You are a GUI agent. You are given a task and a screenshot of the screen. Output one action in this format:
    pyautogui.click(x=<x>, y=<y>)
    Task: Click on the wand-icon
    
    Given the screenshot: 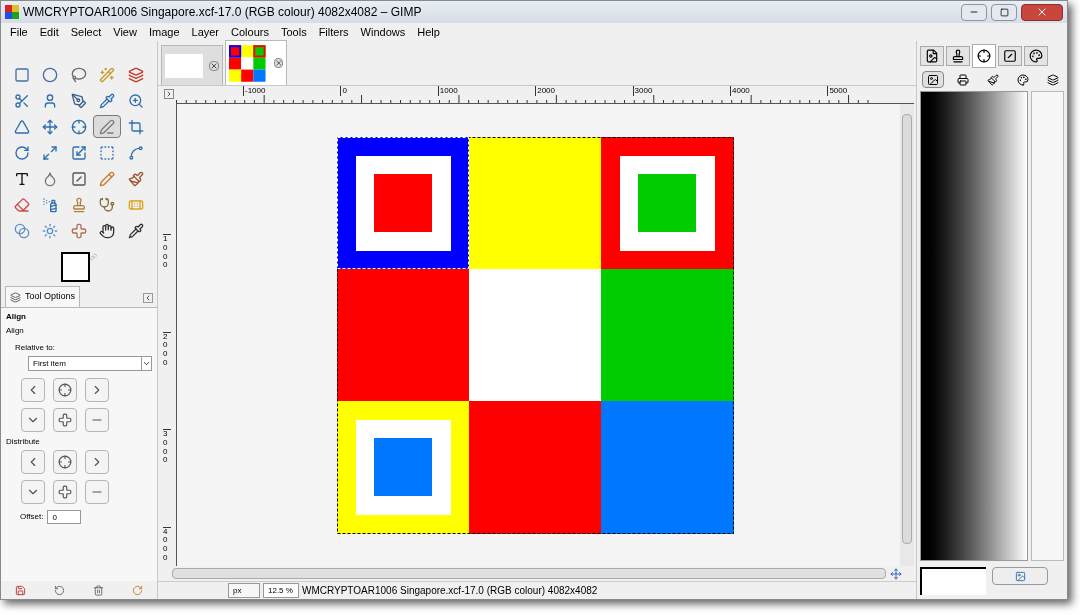 What is the action you would take?
    pyautogui.click(x=107, y=74)
    